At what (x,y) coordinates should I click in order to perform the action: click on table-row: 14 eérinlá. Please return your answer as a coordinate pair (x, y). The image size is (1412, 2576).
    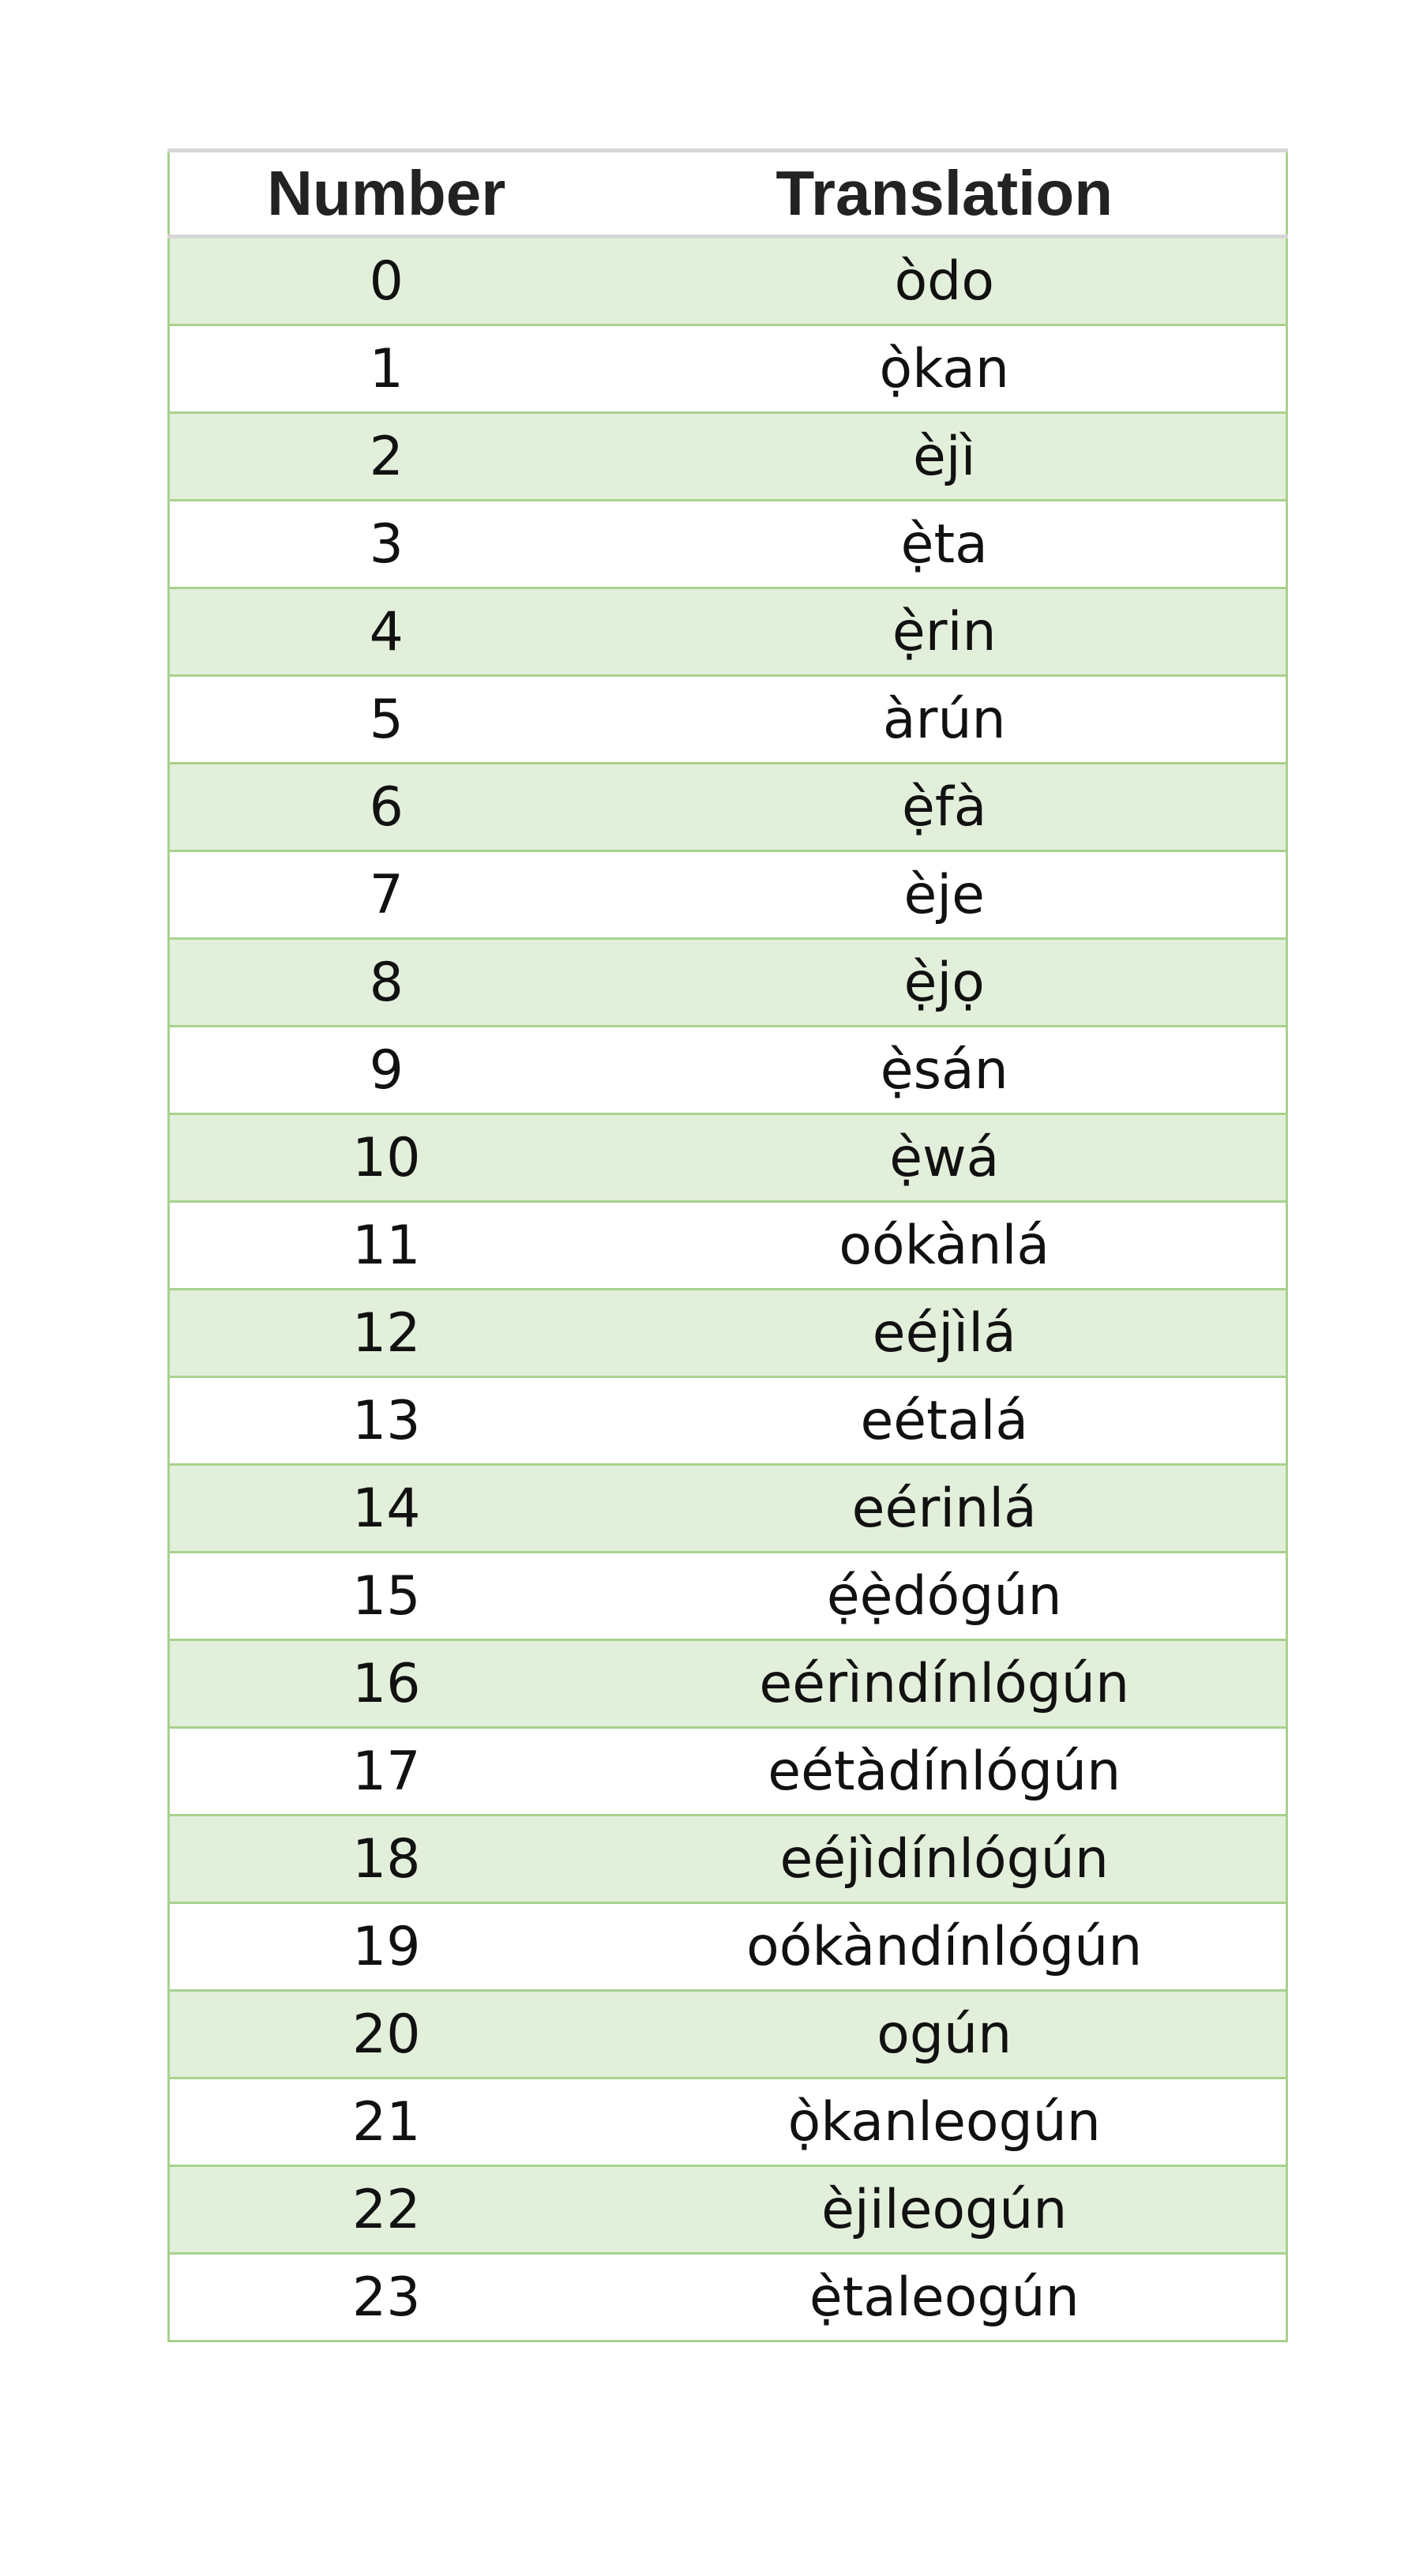
    Looking at the image, I should click on (728, 1508).